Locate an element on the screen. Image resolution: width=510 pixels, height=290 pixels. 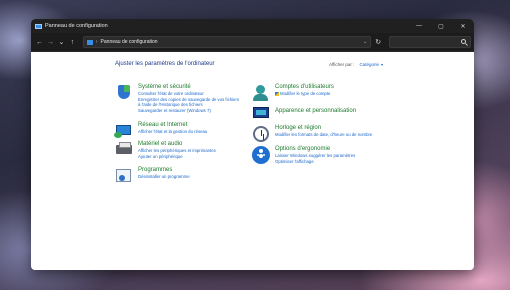
category-title: Comptes d'utilisateurs is located at coordinates (304, 87).